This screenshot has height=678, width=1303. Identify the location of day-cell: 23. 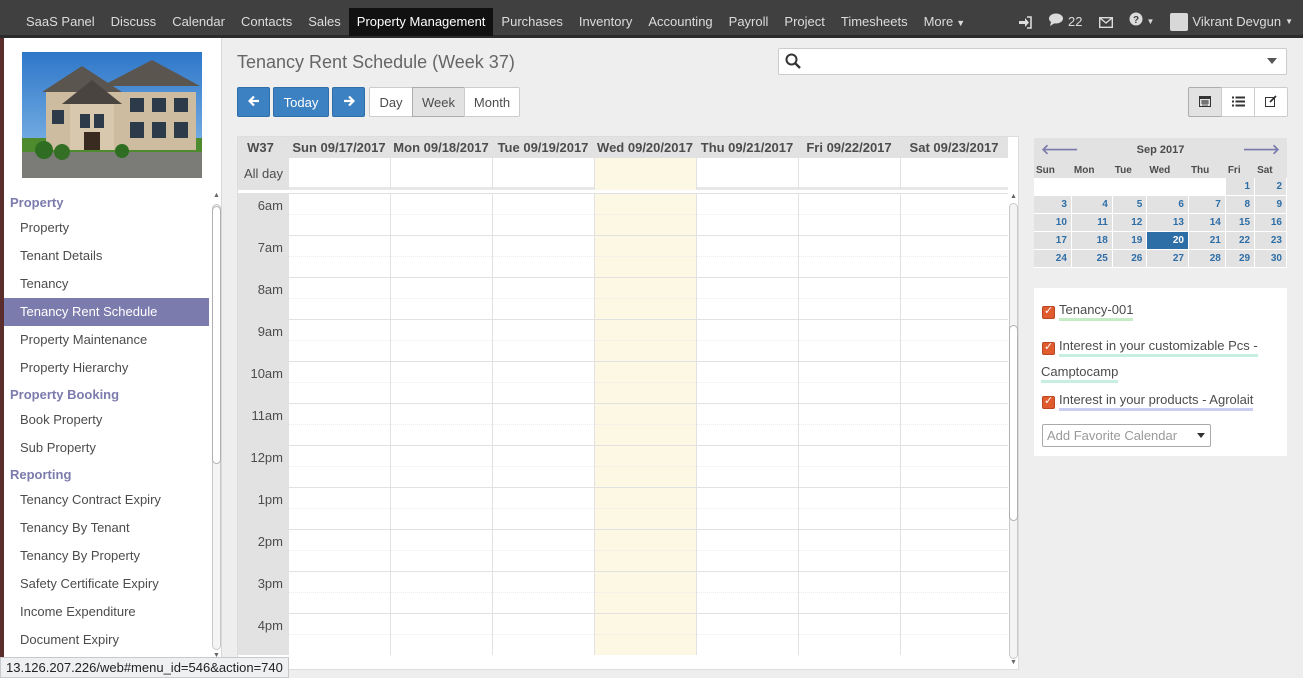
(1271, 241).